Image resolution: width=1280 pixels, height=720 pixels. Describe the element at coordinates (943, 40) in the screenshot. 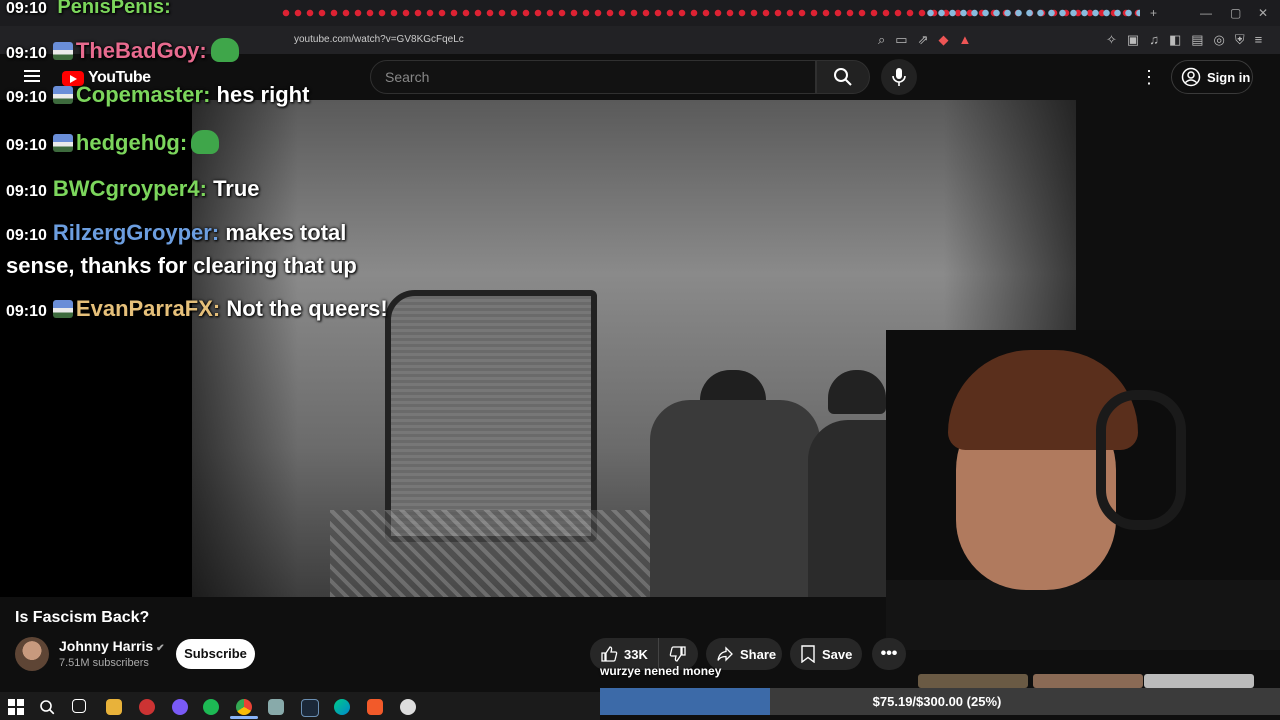

I see `brave-shield-icon: ◆` at that location.